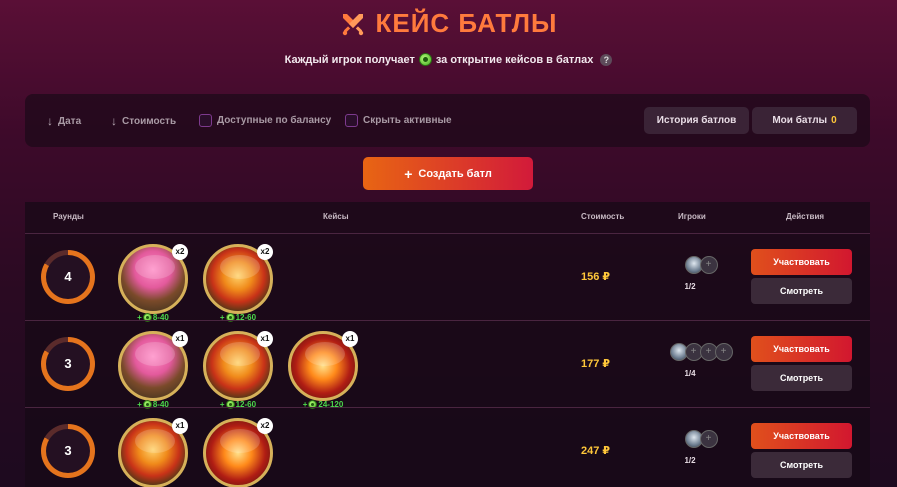 The image size is (897, 487). Describe the element at coordinates (425, 59) in the screenshot. I see `coin-icon` at that location.